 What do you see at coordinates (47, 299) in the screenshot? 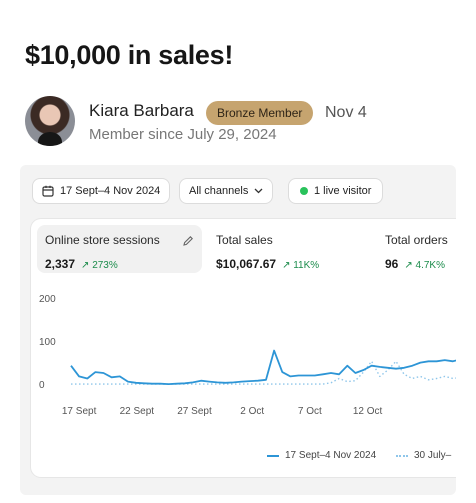
I see `y-tick-label: 200` at bounding box center [47, 299].